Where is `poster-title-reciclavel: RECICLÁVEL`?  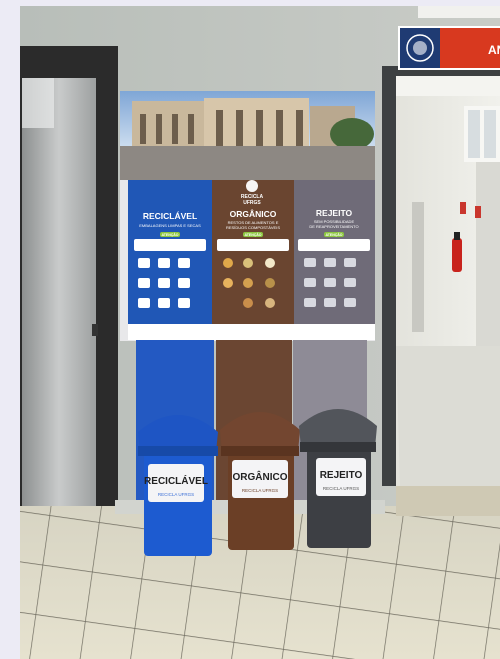
poster-title-reciclavel: RECICLÁVEL is located at coordinates (170, 216).